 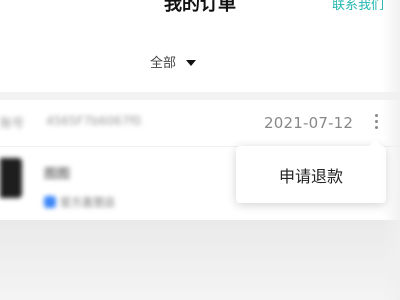 What do you see at coordinates (87, 202) in the screenshot?
I see `store-tag-text: 官方直营店` at bounding box center [87, 202].